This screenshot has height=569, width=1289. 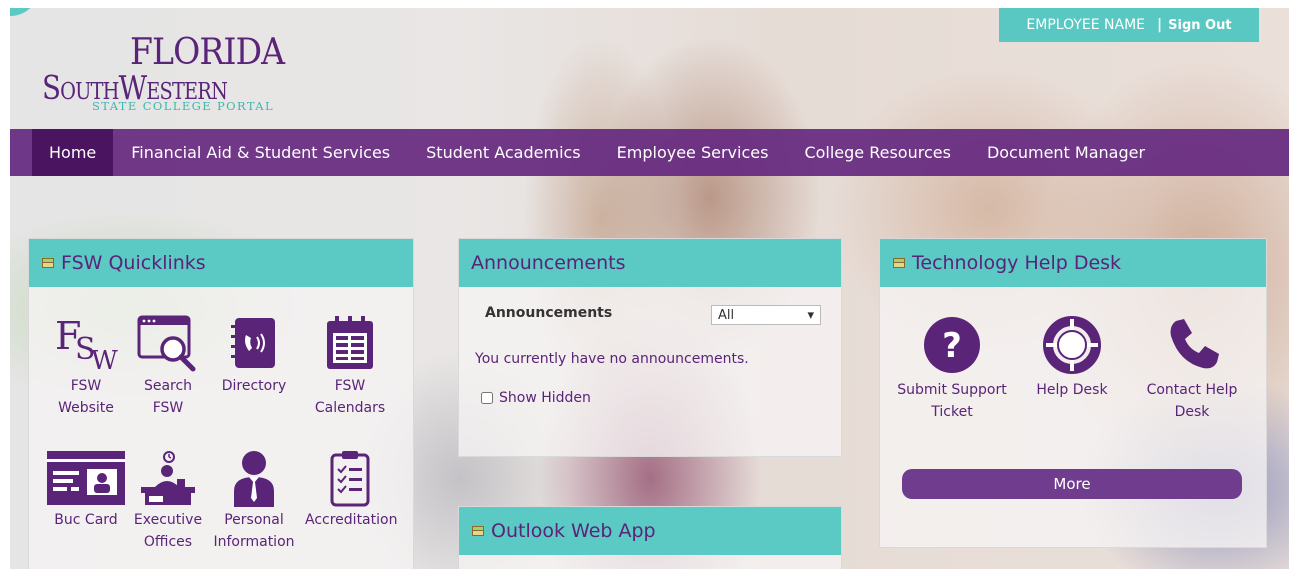 I want to click on nav-item-college-resources: College Resources, so click(x=877, y=152).